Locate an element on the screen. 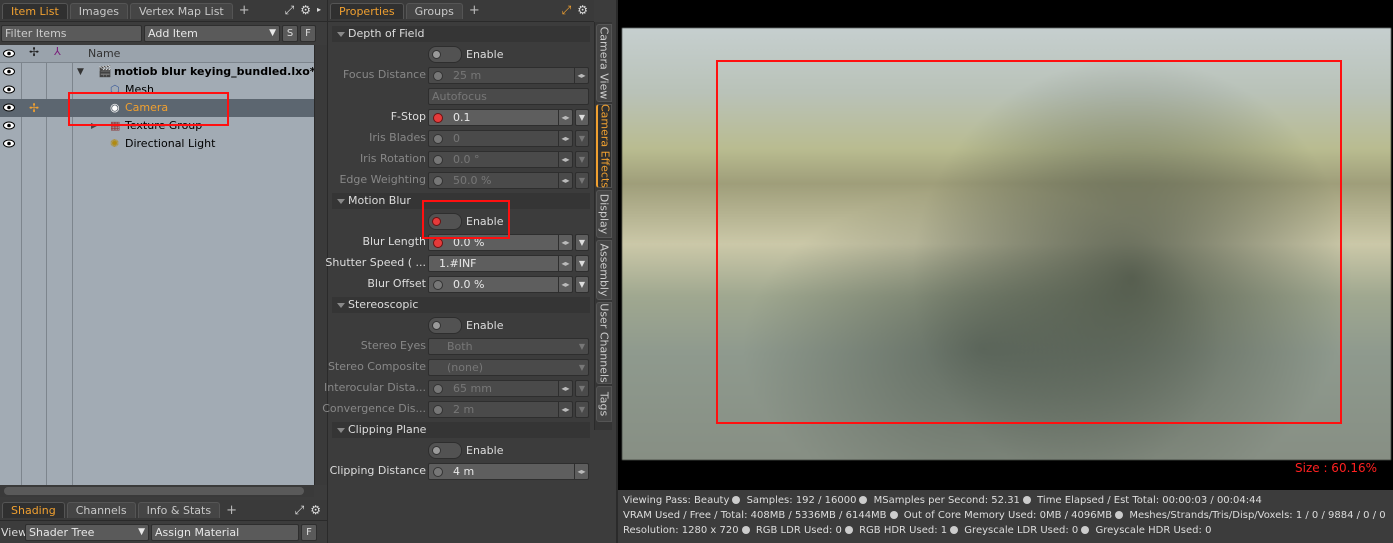  shutter-speed-value: 1.#INF is located at coordinates (458, 263).